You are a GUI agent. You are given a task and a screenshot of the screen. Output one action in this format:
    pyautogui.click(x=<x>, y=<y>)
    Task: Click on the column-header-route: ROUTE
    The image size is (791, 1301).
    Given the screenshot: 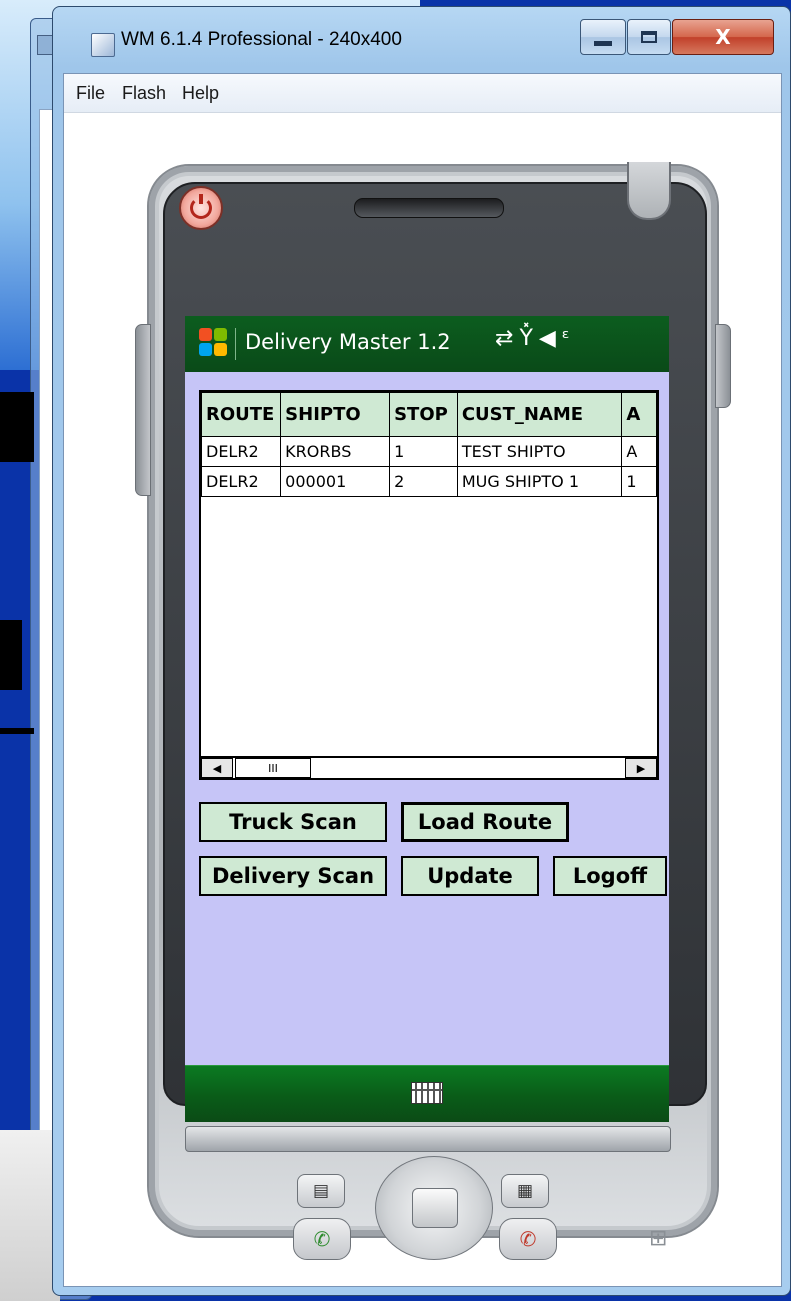 What is the action you would take?
    pyautogui.click(x=241, y=414)
    